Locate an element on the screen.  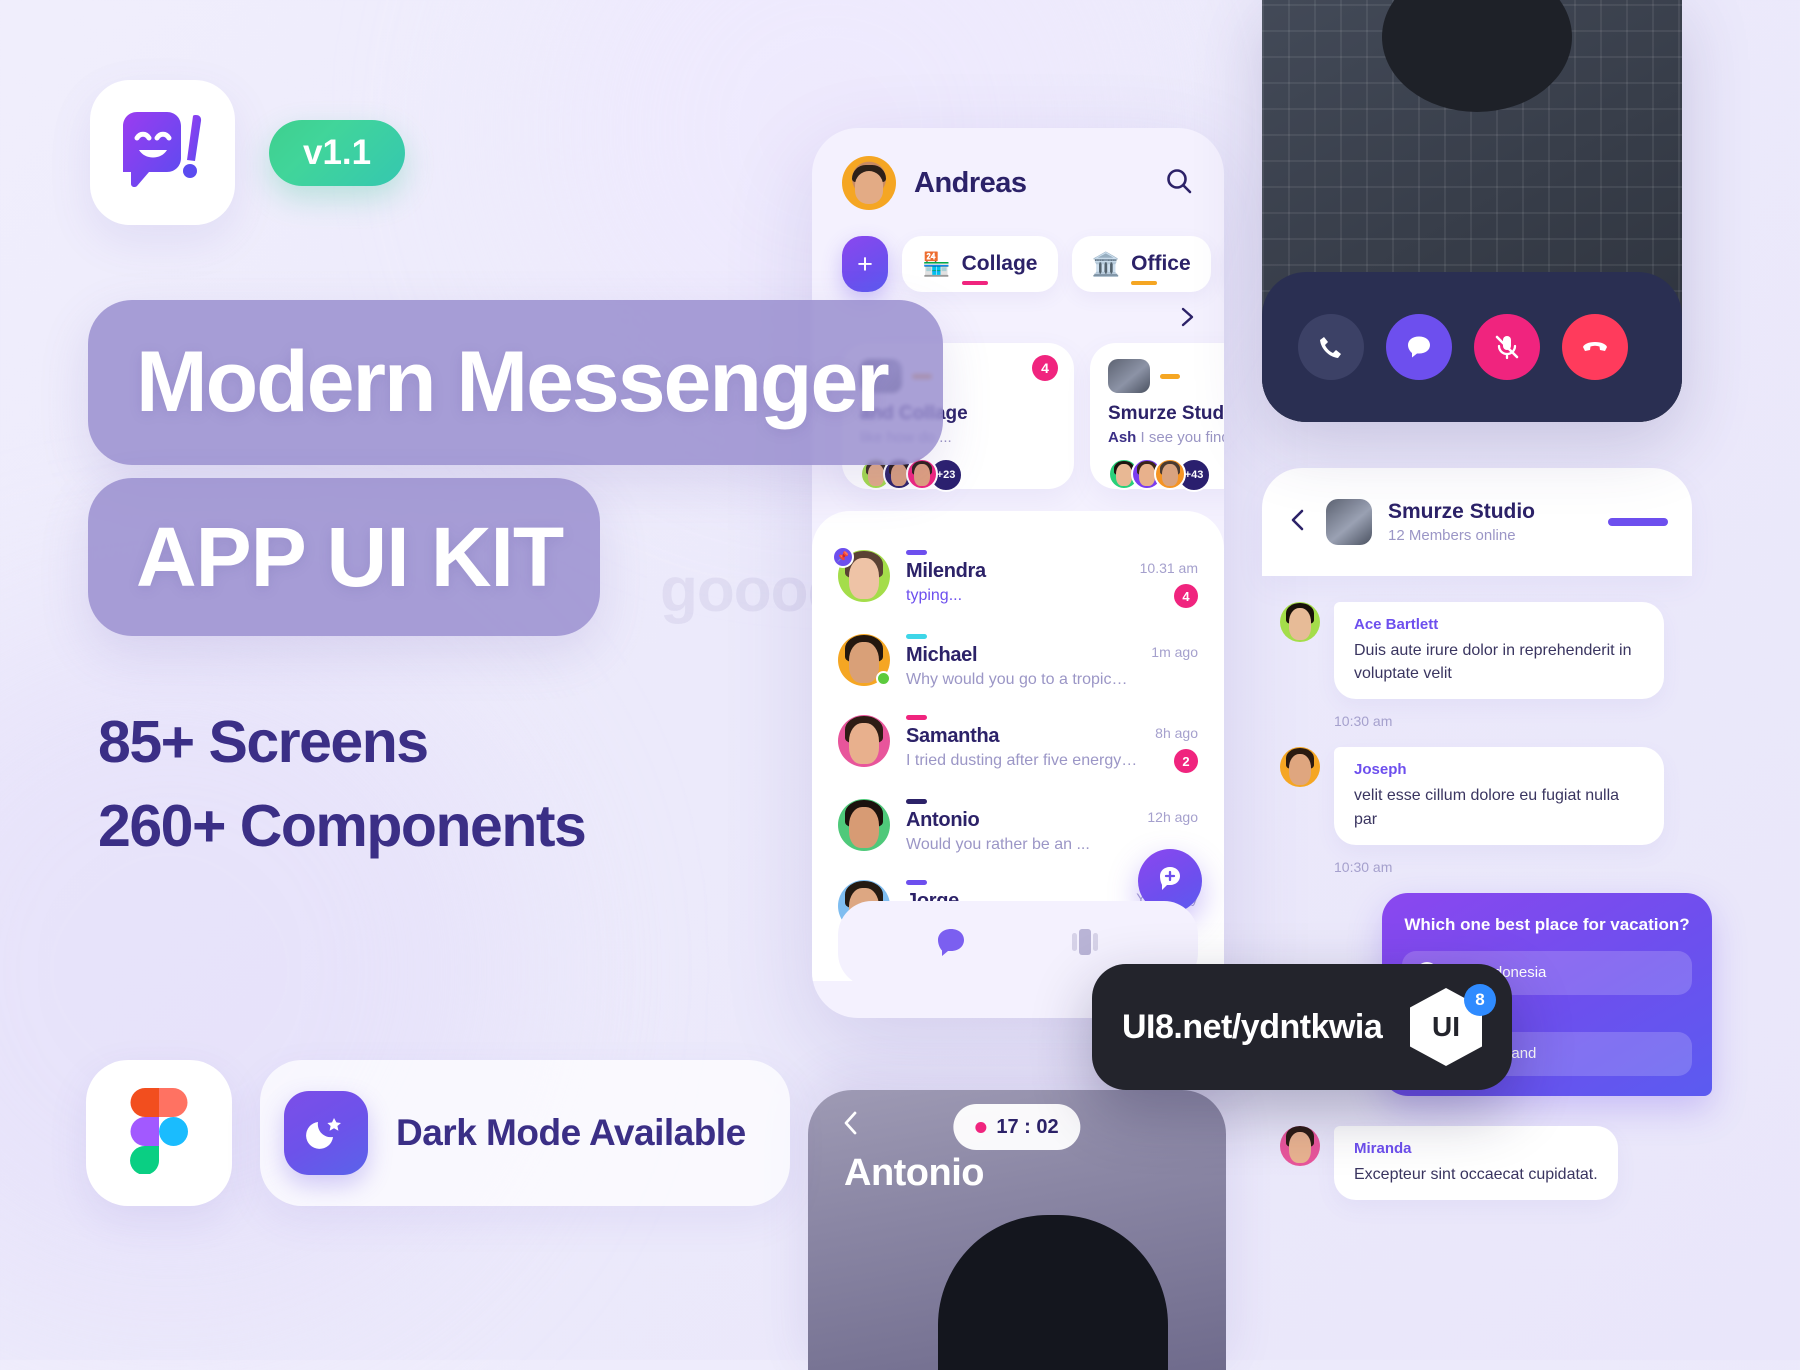
chat-bubble-icon is located at coordinates (1419, 347).